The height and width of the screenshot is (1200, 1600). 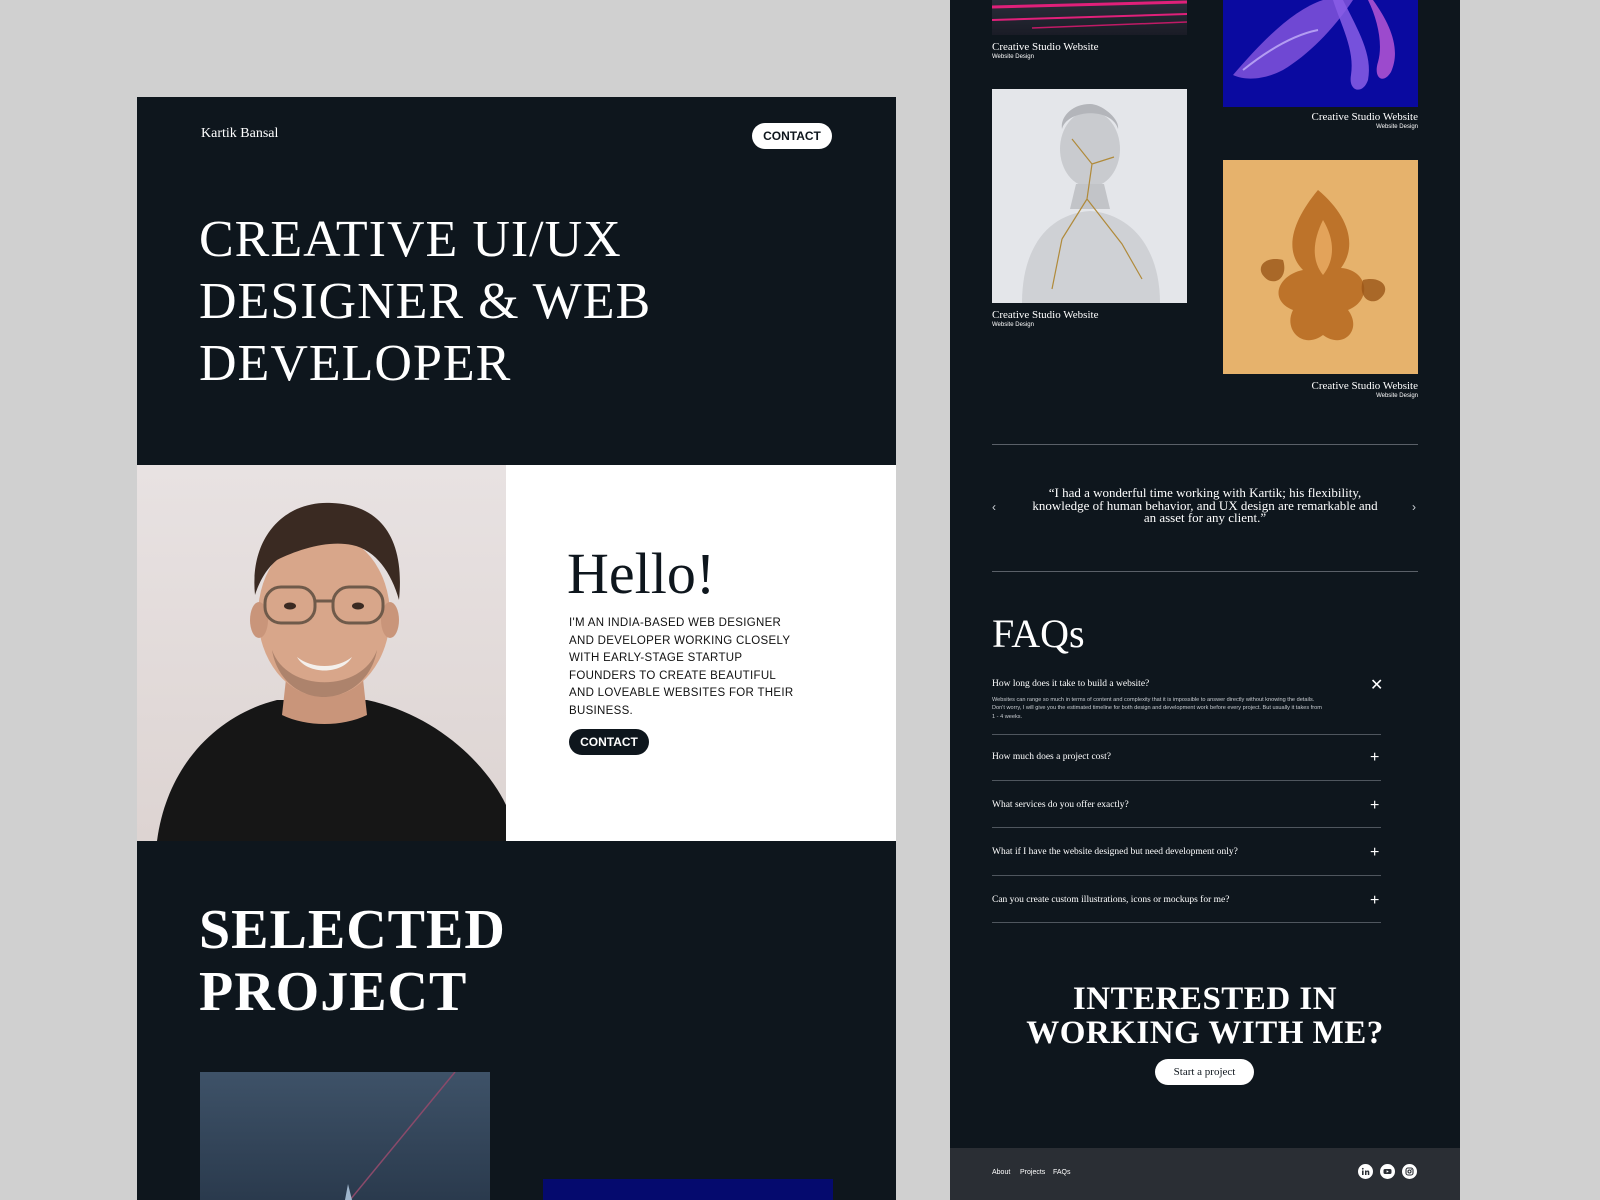 What do you see at coordinates (1038, 633) in the screenshot?
I see `faq-title: FAQs` at bounding box center [1038, 633].